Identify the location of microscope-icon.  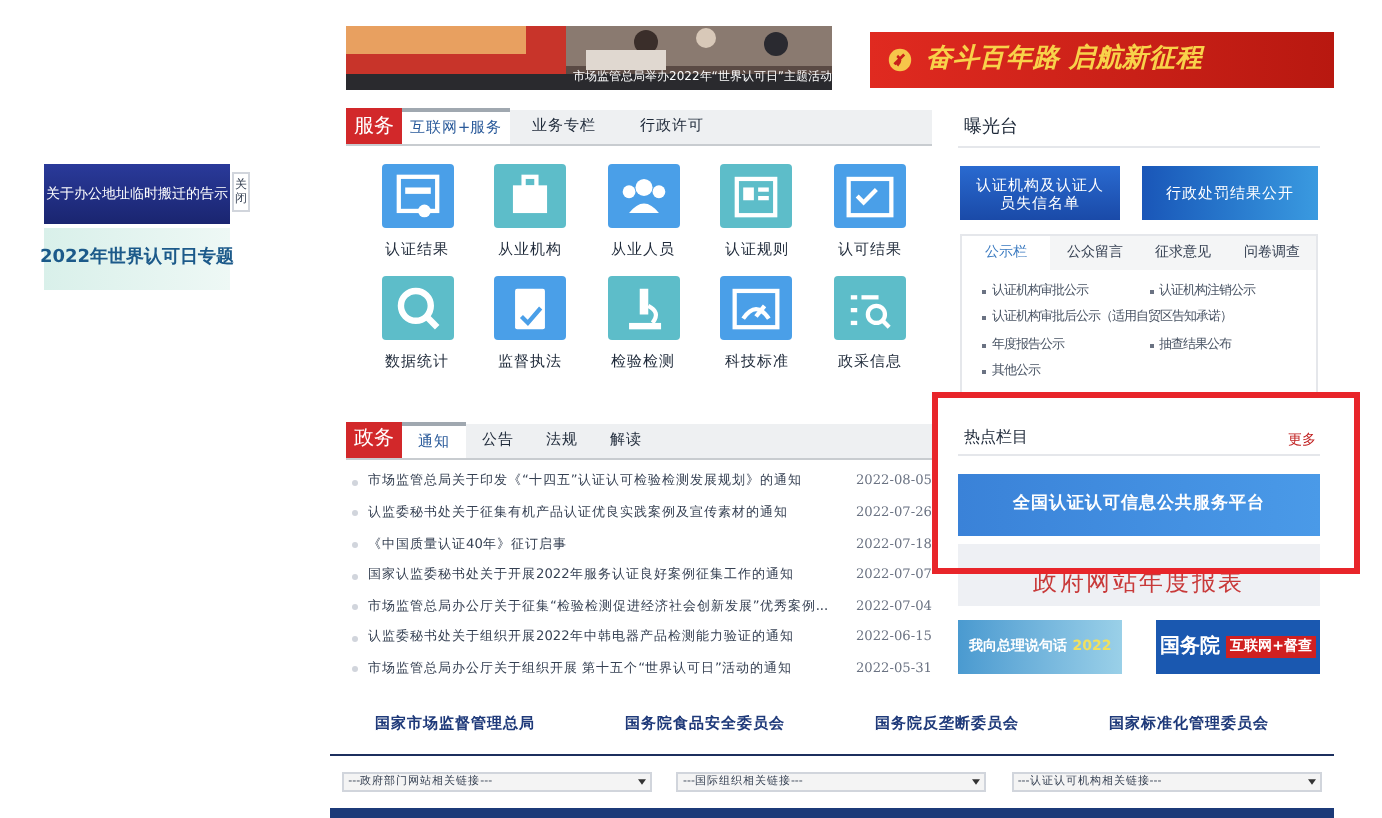
(643, 308).